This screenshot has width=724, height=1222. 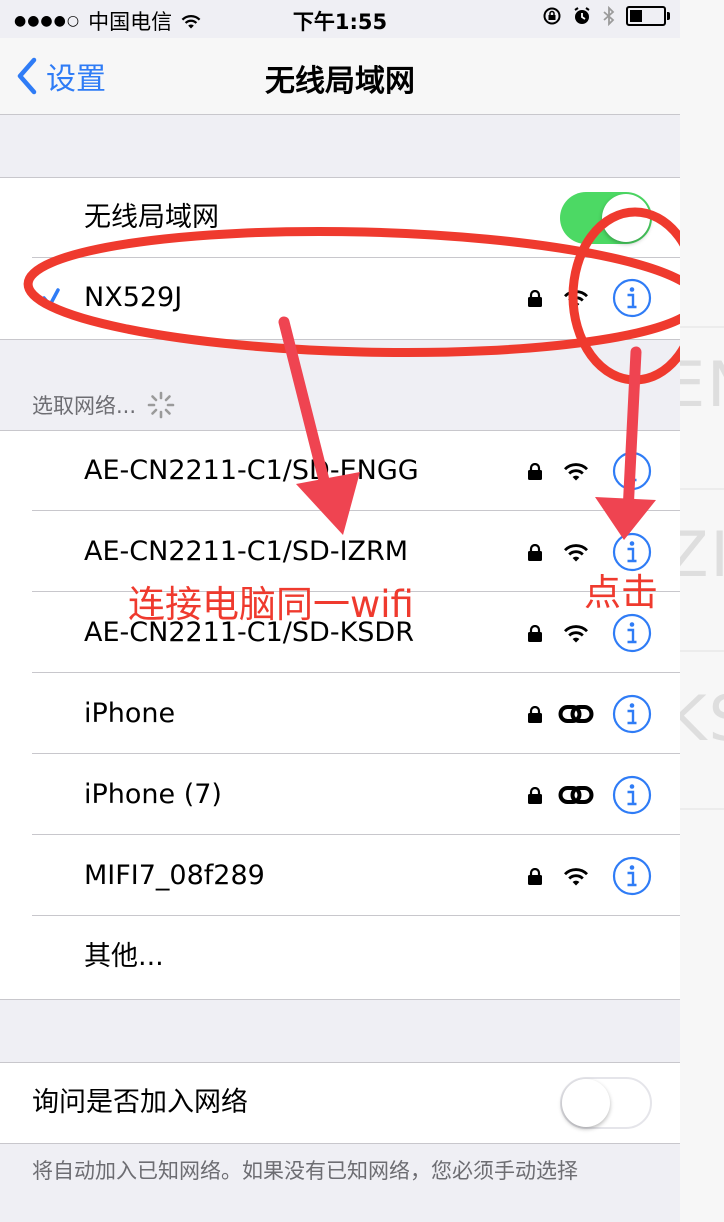 I want to click on battery-icon, so click(x=648, y=16).